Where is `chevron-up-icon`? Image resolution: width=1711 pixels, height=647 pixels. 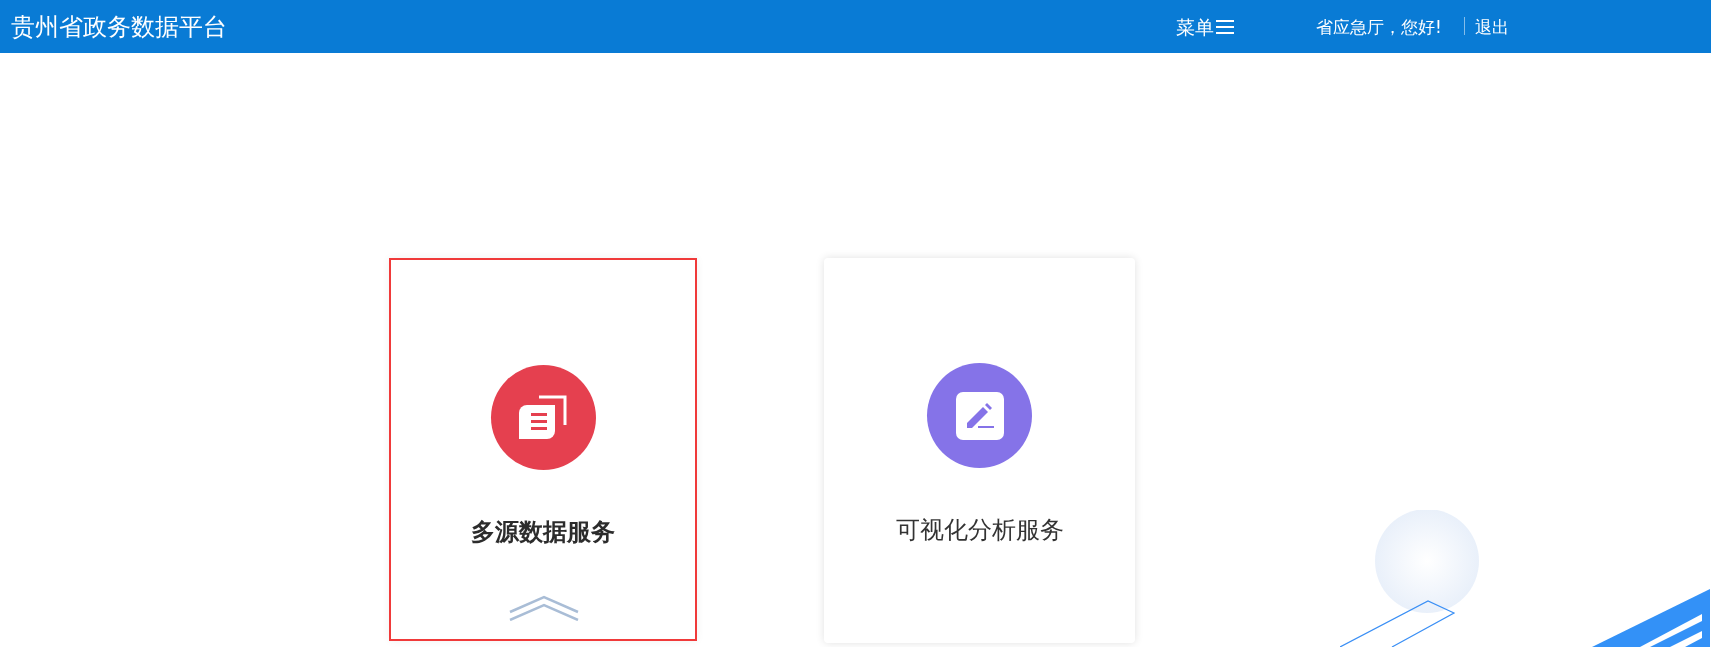 chevron-up-icon is located at coordinates (544, 608).